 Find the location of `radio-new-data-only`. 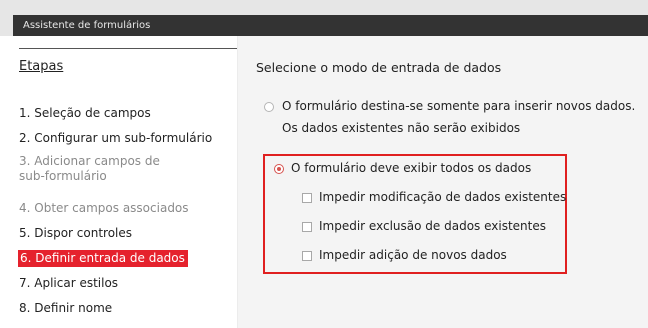

radio-new-data-only is located at coordinates (269, 107).